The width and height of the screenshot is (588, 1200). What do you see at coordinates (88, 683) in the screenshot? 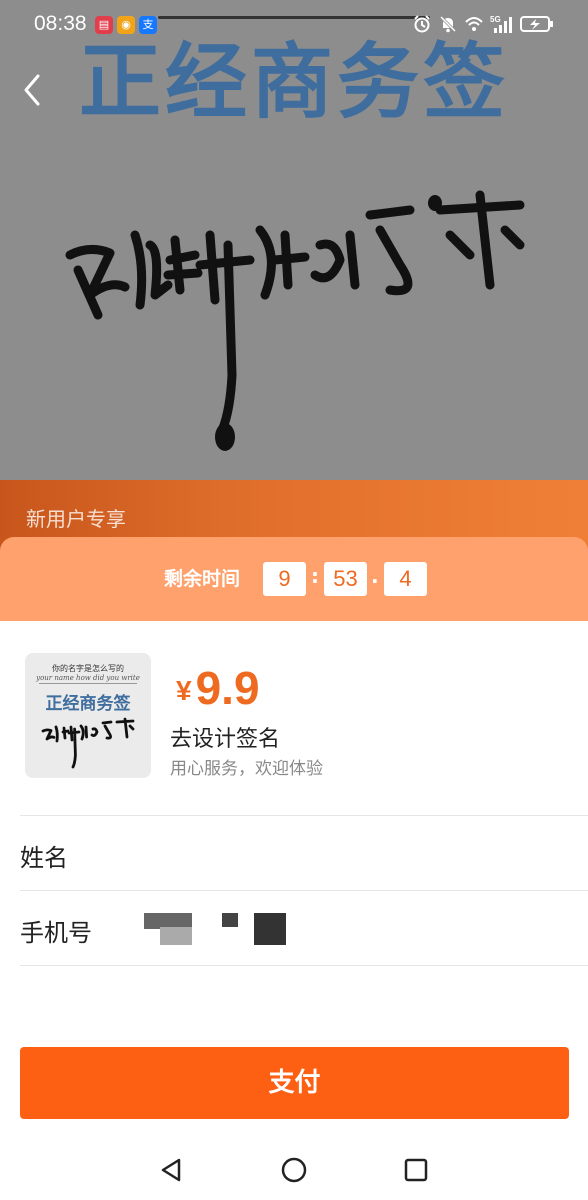
I see `thumbnail-divider` at bounding box center [88, 683].